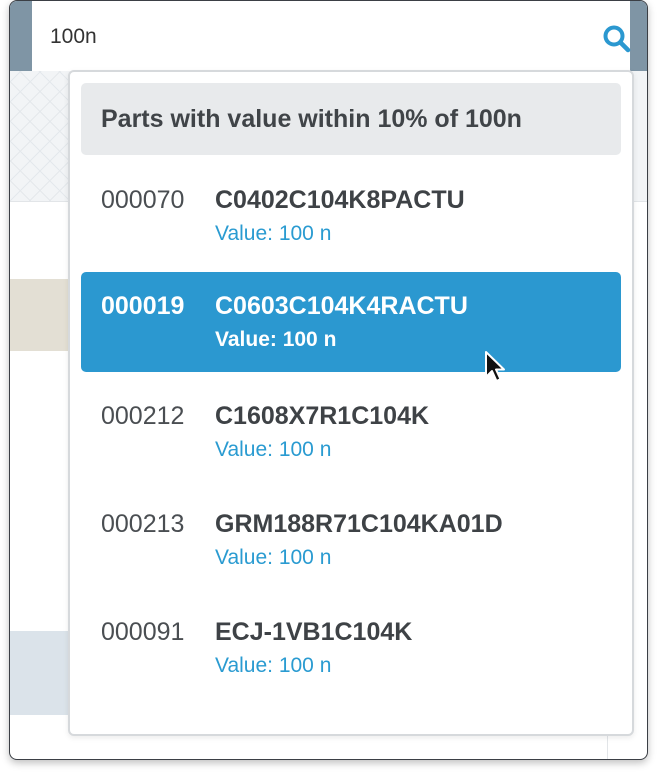 This screenshot has width=657, height=776. What do you see at coordinates (290, 37) in the screenshot?
I see `search-input` at bounding box center [290, 37].